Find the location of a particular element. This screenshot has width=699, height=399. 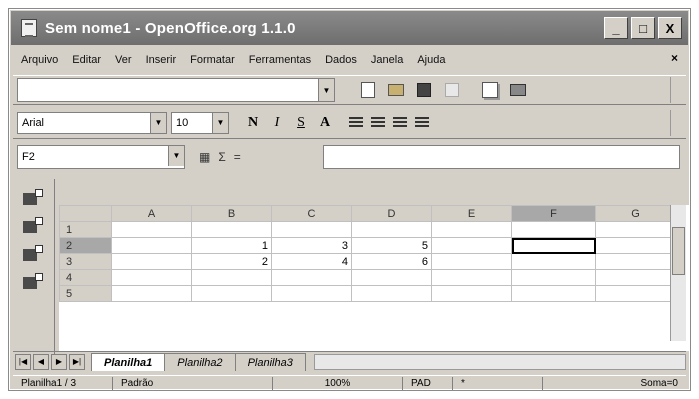

cell-a4 is located at coordinates (151, 277).